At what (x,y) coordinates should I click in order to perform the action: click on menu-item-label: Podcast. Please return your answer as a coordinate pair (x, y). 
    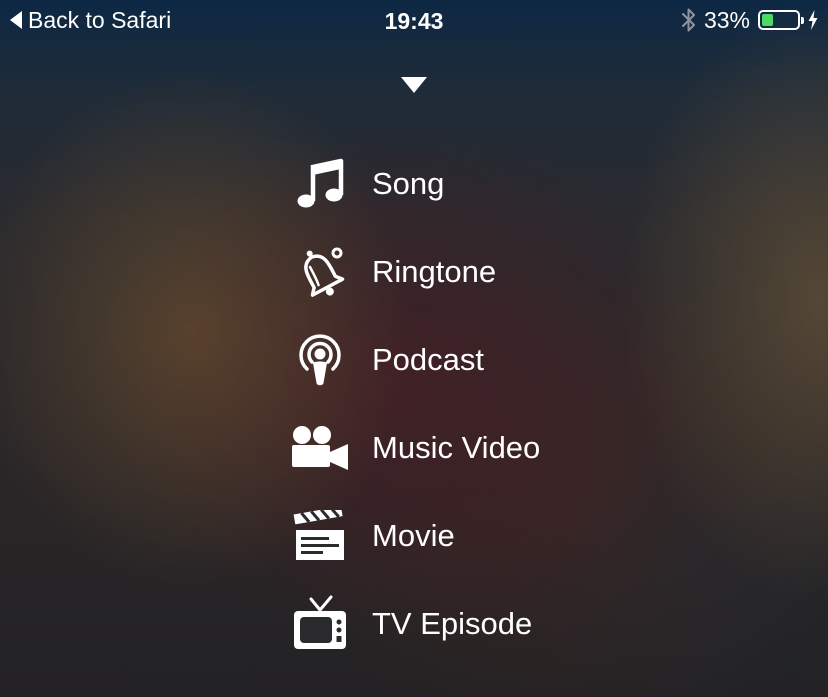
    Looking at the image, I should click on (428, 359).